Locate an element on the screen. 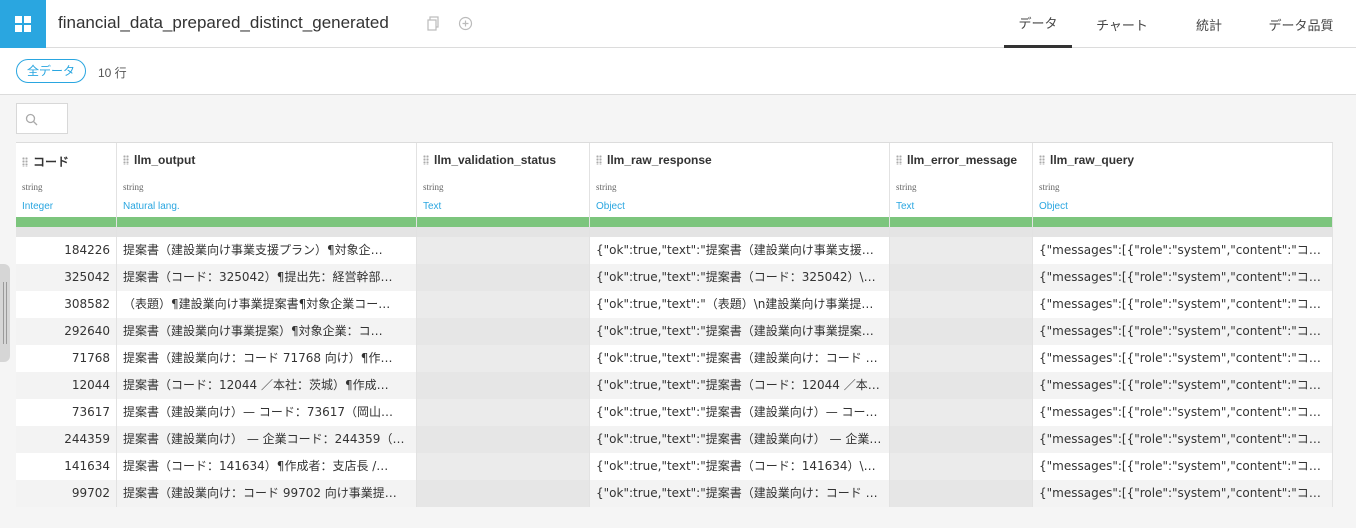 The image size is (1356, 528). table-cell: 325042 is located at coordinates (66, 277).